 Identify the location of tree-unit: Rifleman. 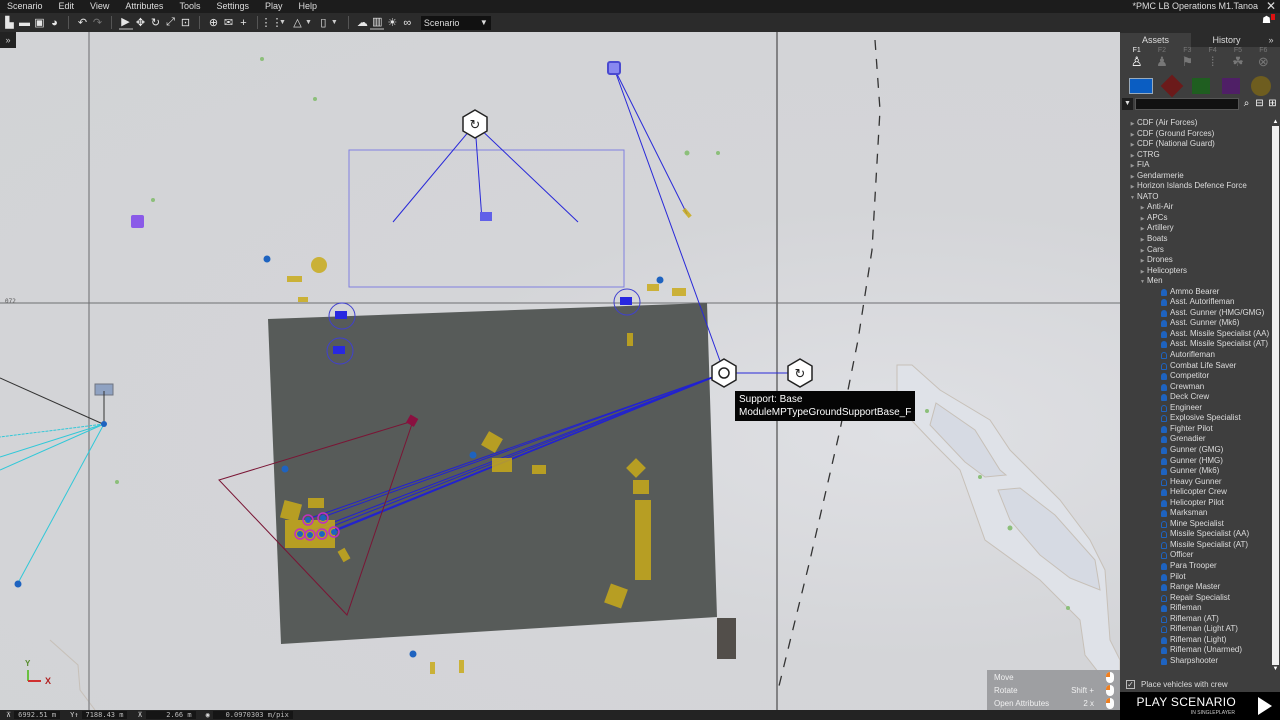
(1196, 608).